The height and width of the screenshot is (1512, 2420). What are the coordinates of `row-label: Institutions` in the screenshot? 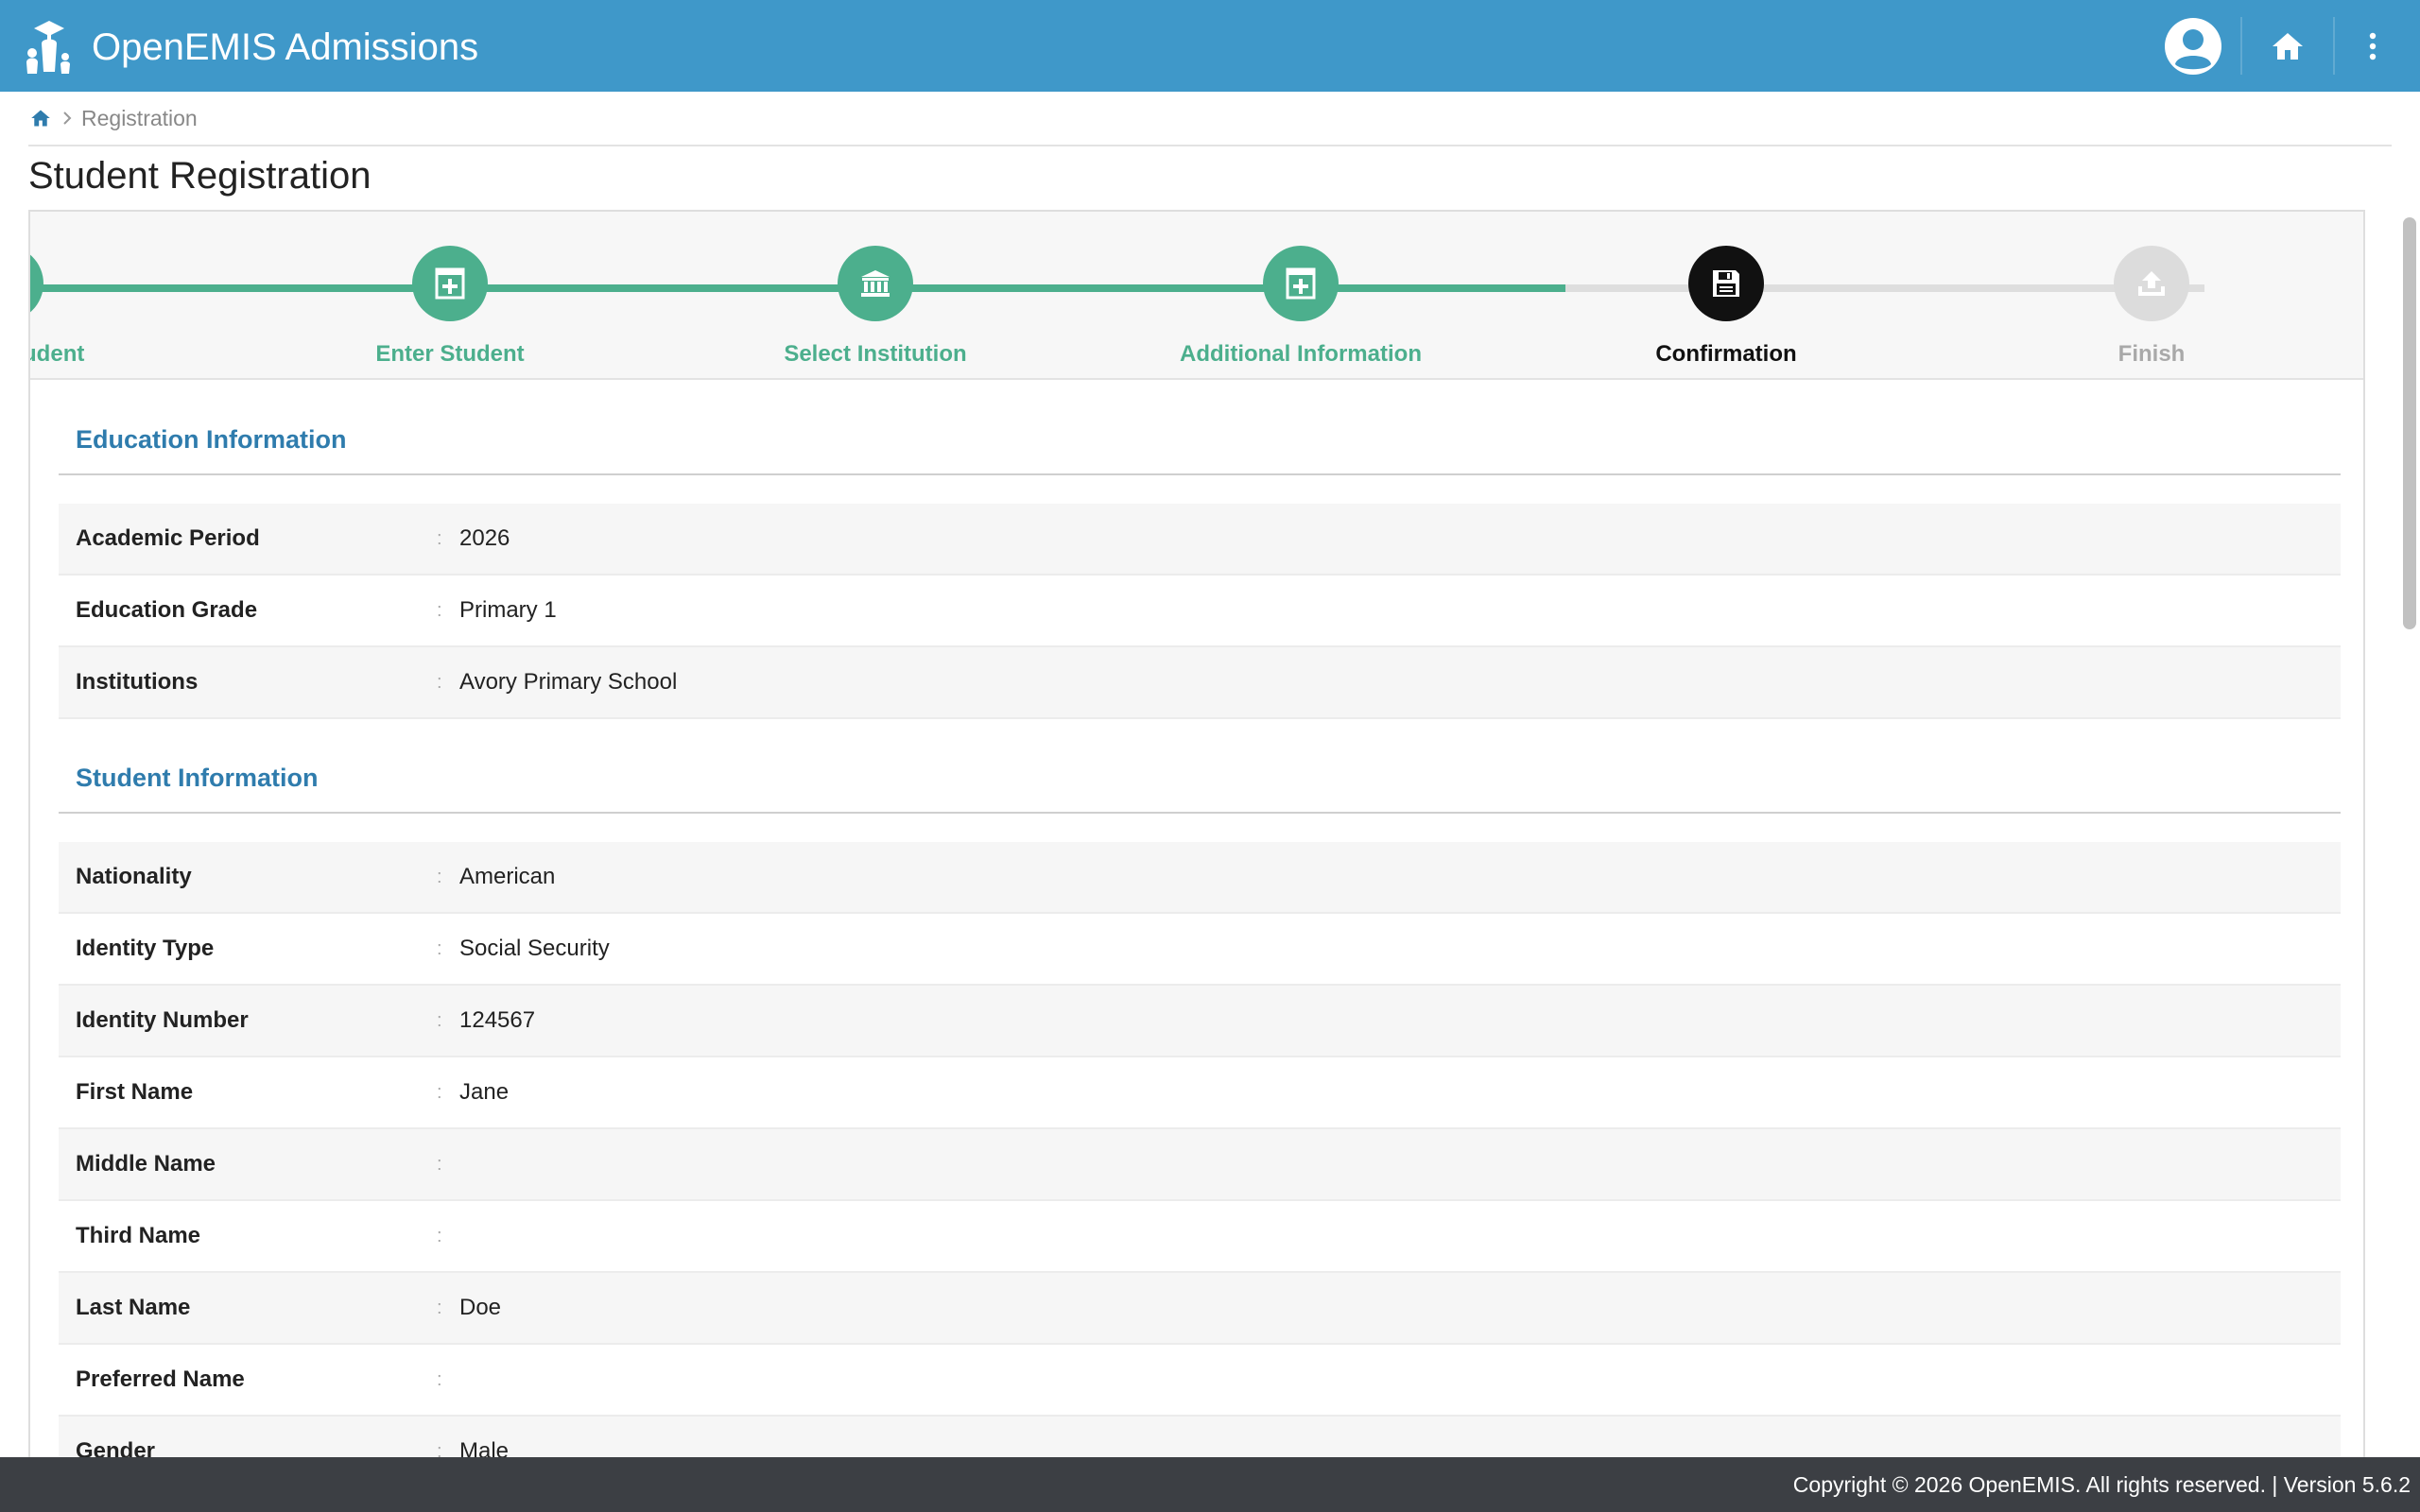 It's located at (137, 682).